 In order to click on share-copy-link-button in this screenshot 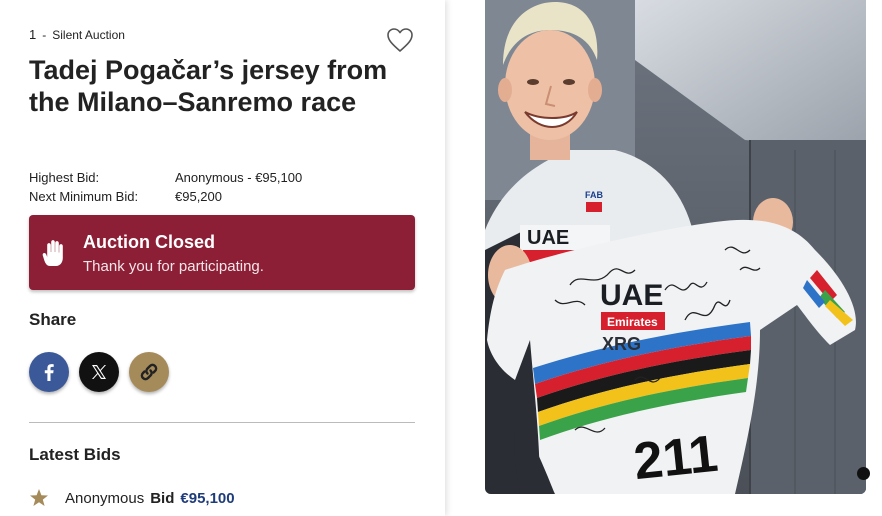, I will do `click(149, 372)`.